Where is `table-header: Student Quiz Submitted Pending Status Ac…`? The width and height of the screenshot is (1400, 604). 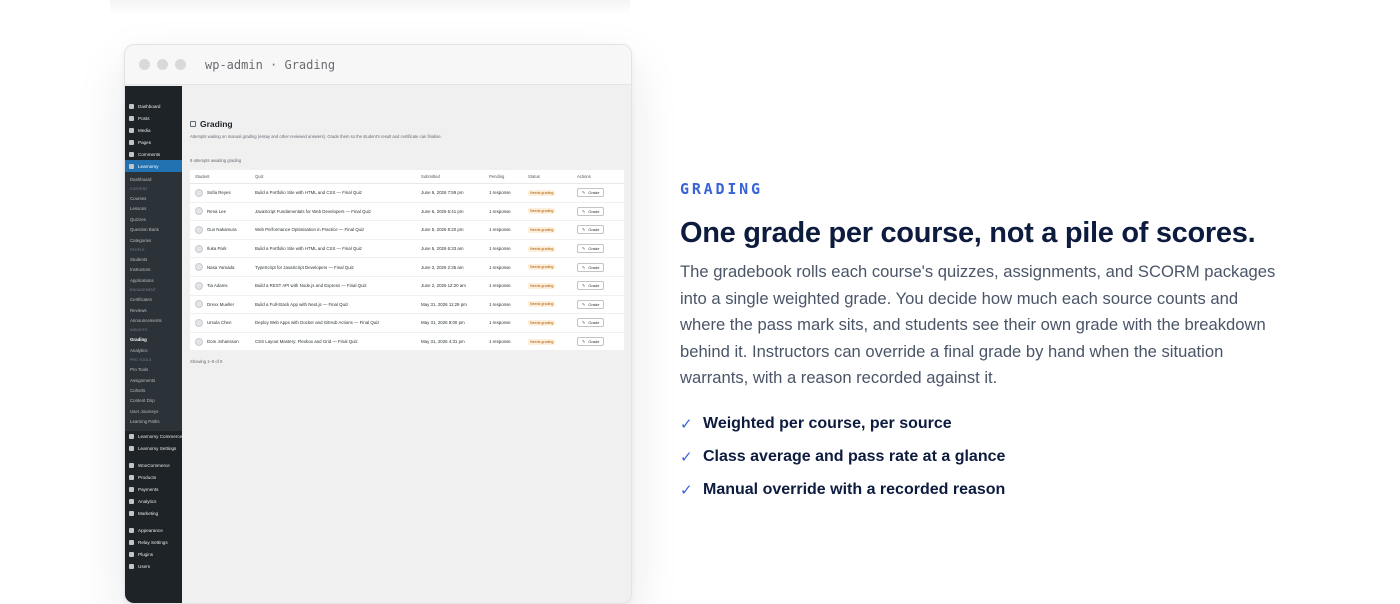 table-header: Student Quiz Submitted Pending Status Ac… is located at coordinates (407, 177).